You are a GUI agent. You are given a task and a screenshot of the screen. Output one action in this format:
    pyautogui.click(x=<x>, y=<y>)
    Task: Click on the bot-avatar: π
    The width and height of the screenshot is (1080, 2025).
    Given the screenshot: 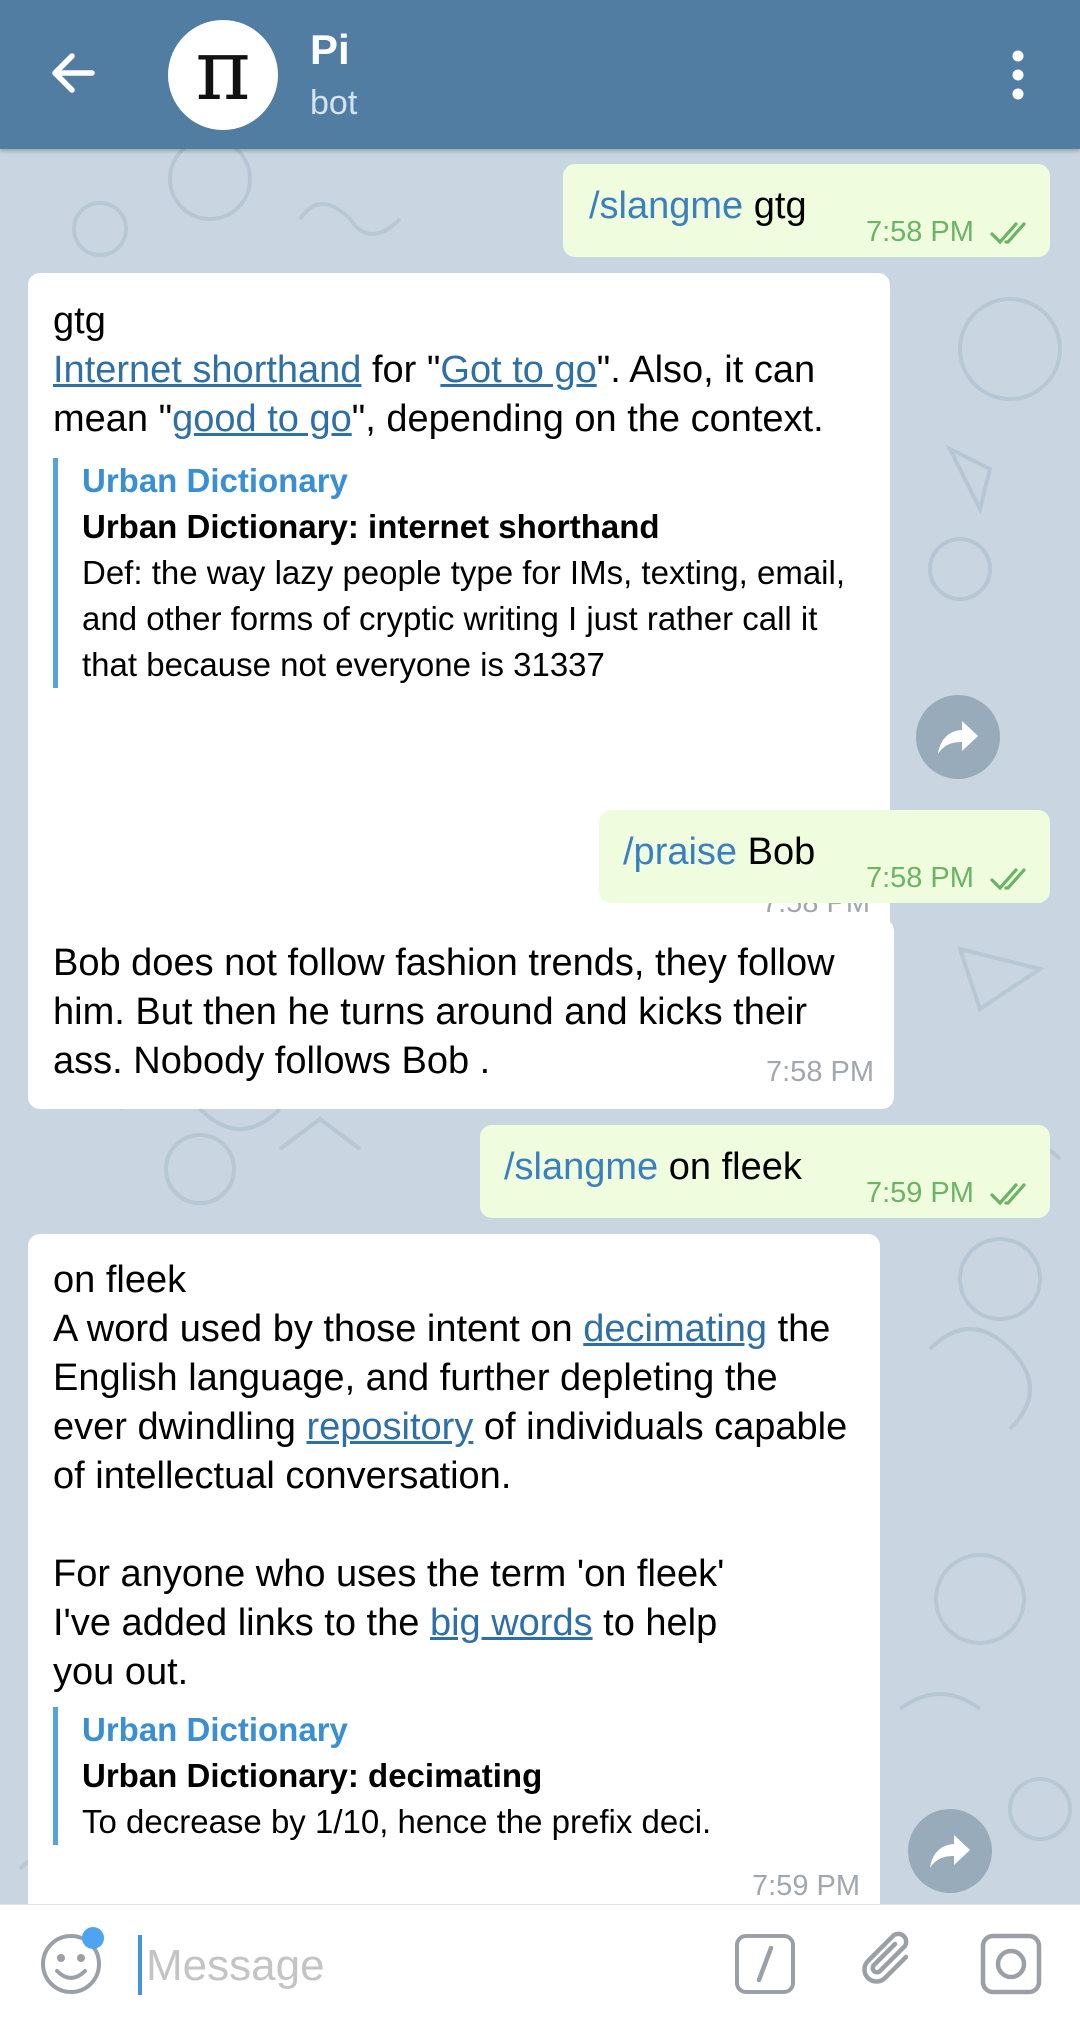 What is the action you would take?
    pyautogui.click(x=223, y=75)
    